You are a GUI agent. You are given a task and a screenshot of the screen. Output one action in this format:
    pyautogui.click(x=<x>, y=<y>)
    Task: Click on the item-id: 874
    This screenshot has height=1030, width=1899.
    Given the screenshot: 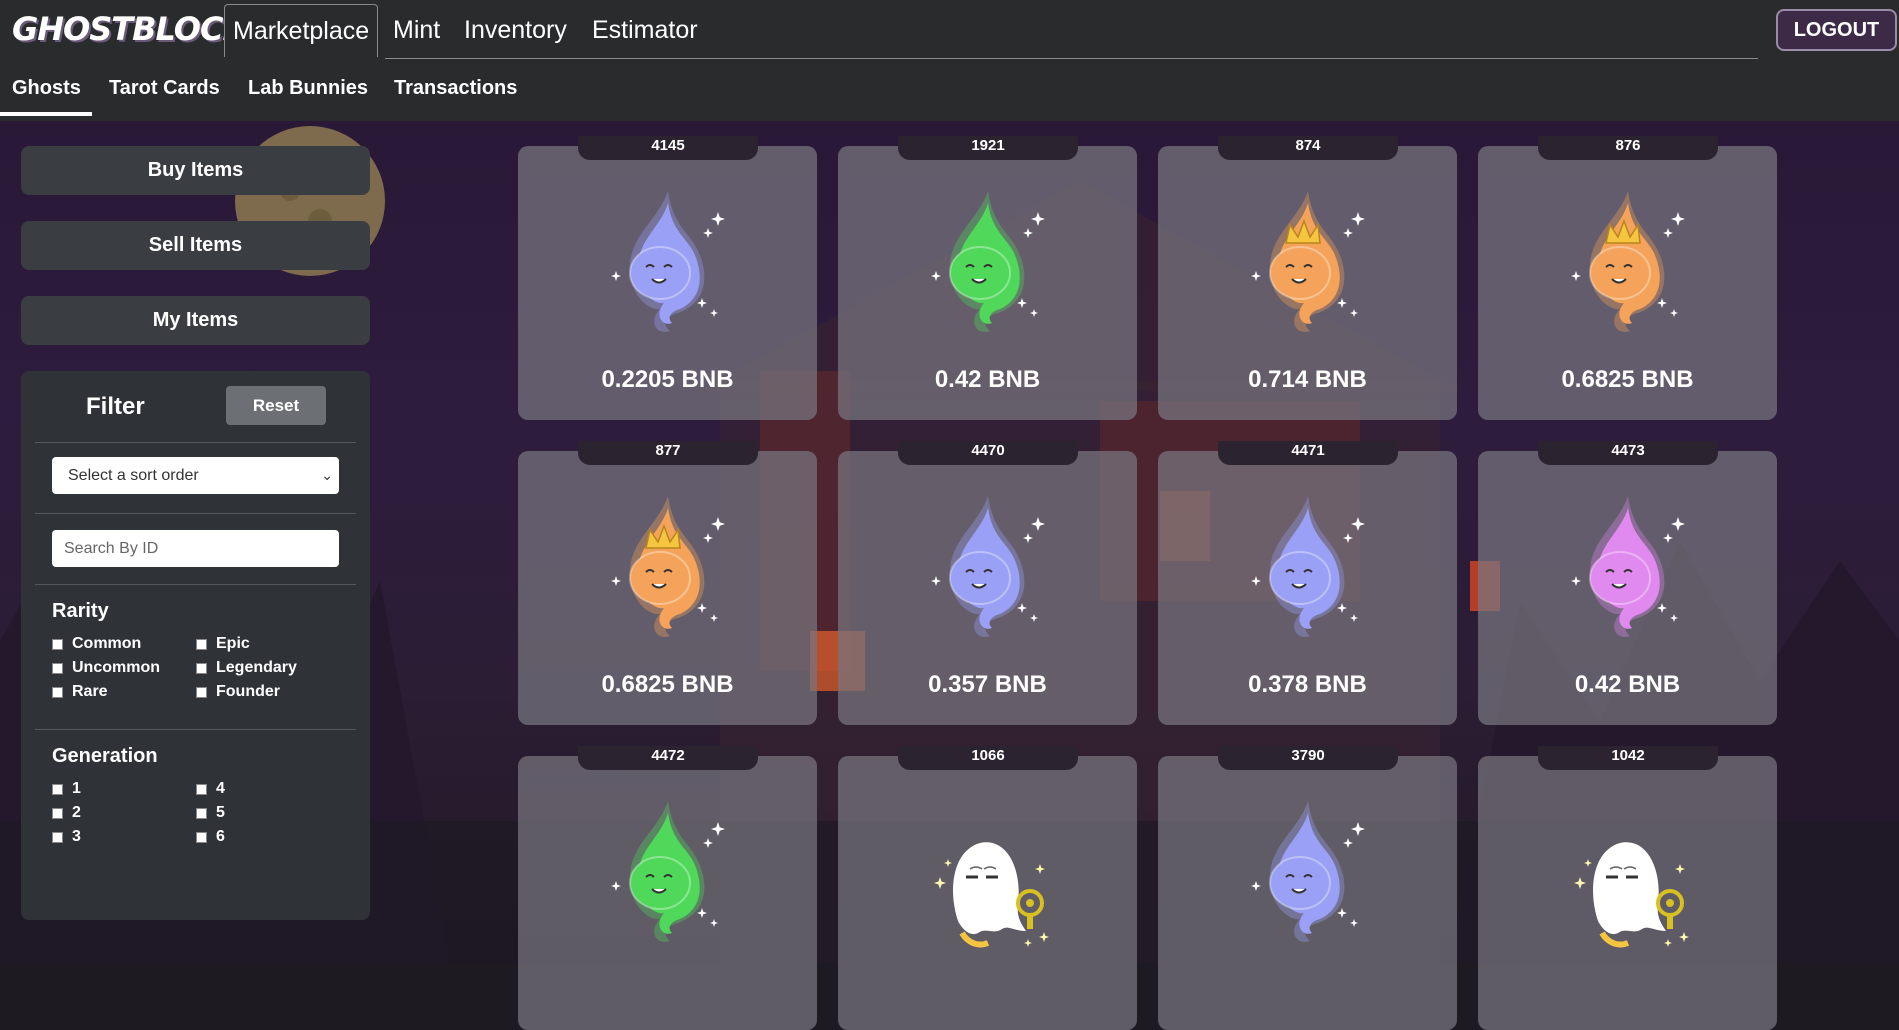 What is the action you would take?
    pyautogui.click(x=1308, y=148)
    